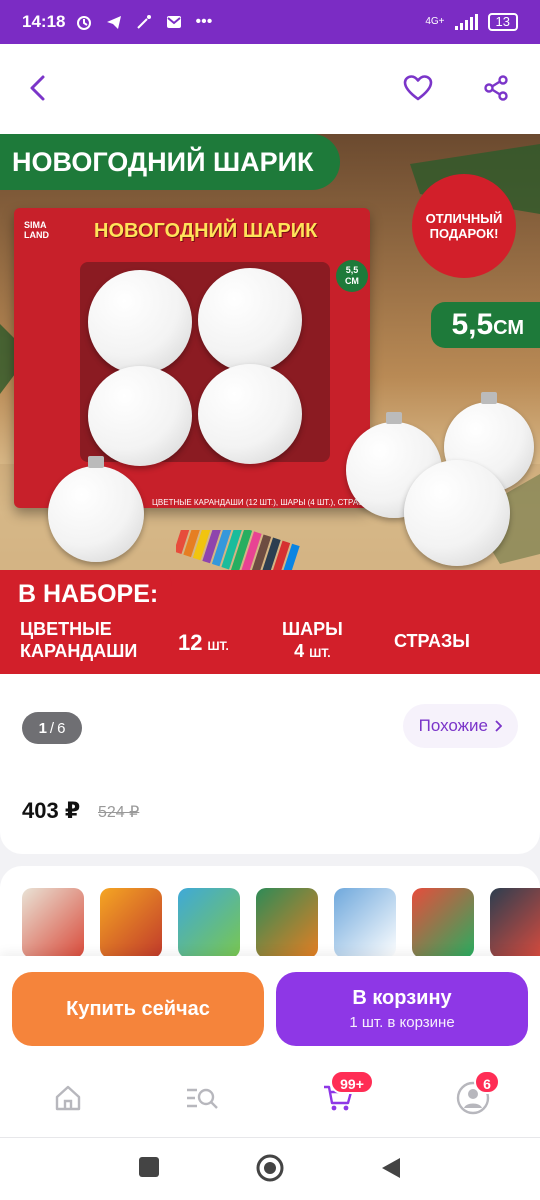 This screenshot has width=540, height=1200. I want to click on box-size-badge: 5,5 СМ, so click(352, 276).